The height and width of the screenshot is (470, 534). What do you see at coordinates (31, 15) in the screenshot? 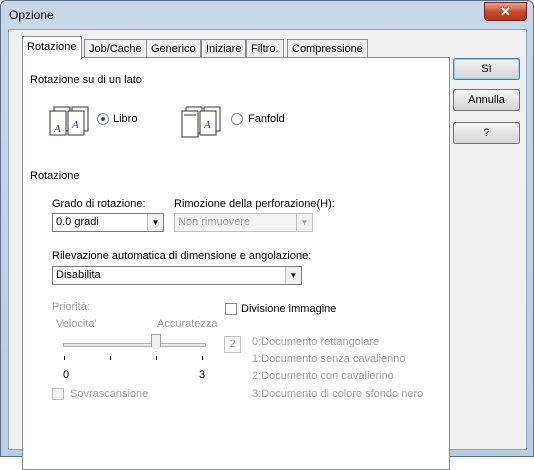
I see `window-title: Opzione` at bounding box center [31, 15].